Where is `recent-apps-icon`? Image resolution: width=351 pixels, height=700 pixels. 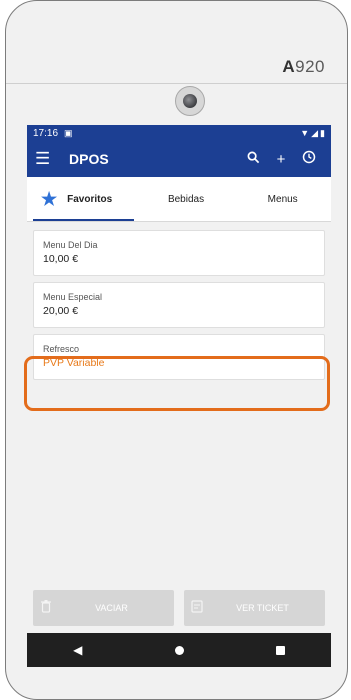
recent-apps-icon is located at coordinates (280, 650).